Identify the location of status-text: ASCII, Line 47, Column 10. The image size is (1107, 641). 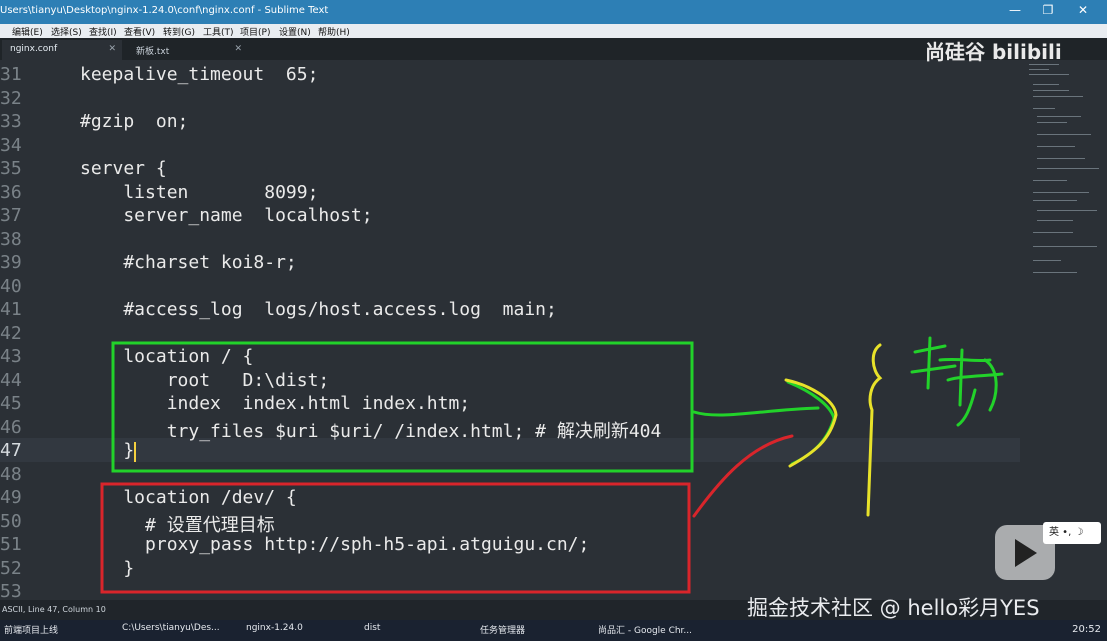
(54, 609).